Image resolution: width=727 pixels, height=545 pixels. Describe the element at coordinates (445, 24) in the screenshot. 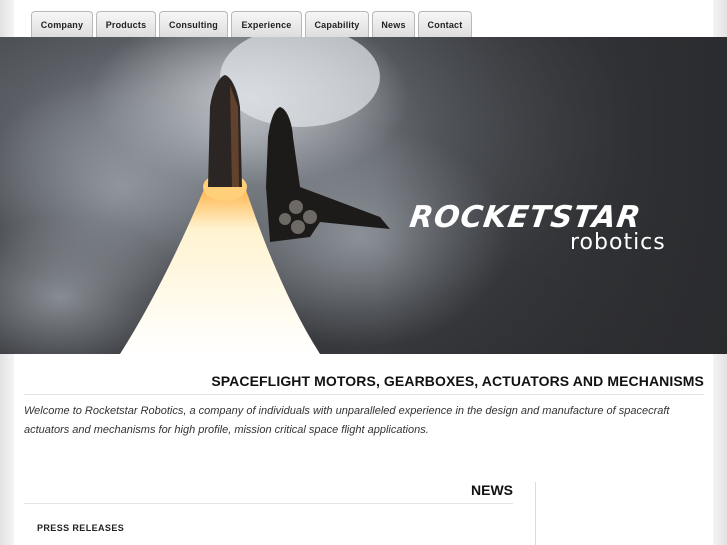

I see `tab-contact: Contact` at that location.